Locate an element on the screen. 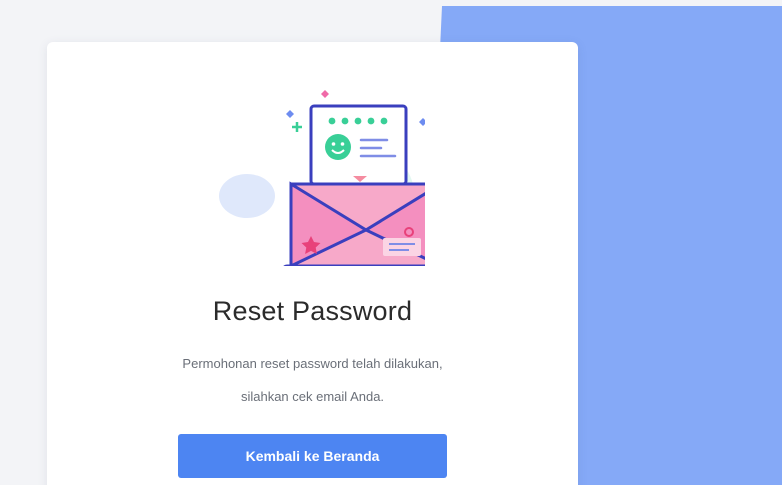  plus-sparkle-icon is located at coordinates (297, 127).